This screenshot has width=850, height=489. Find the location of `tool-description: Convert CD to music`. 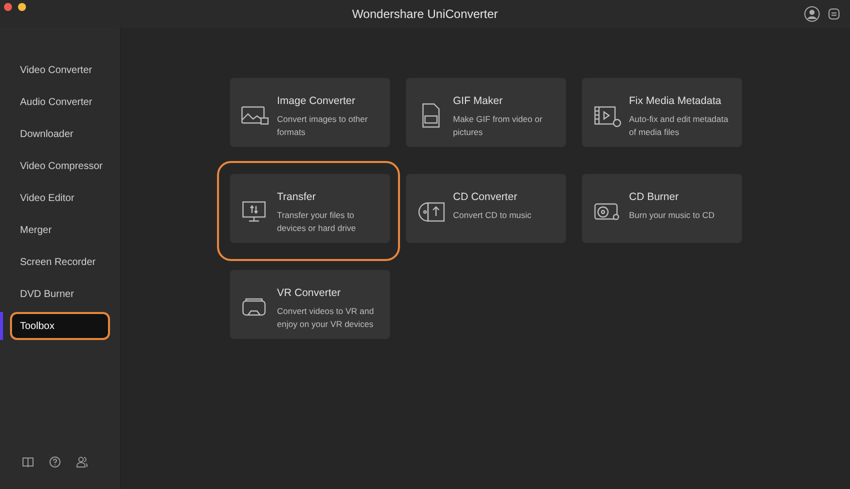

tool-description: Convert CD to music is located at coordinates (492, 215).